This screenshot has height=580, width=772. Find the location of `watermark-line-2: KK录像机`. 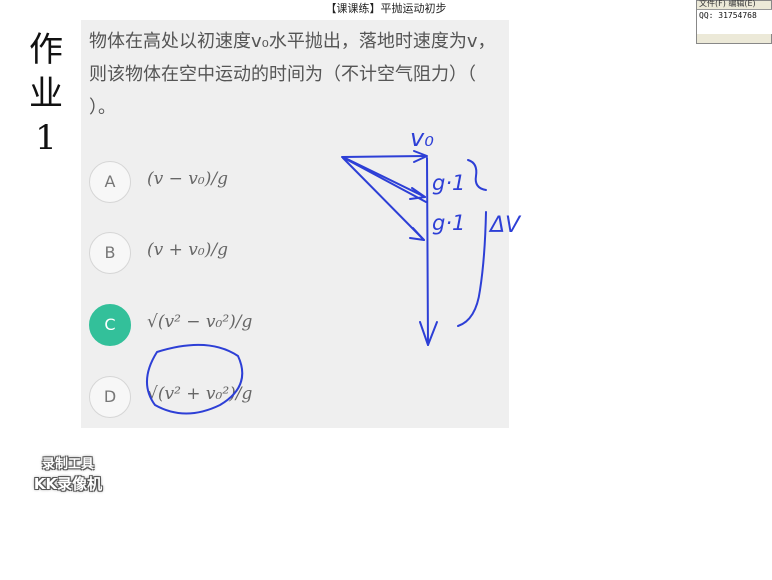

watermark-line-2: KK录像机 is located at coordinates (68, 484).